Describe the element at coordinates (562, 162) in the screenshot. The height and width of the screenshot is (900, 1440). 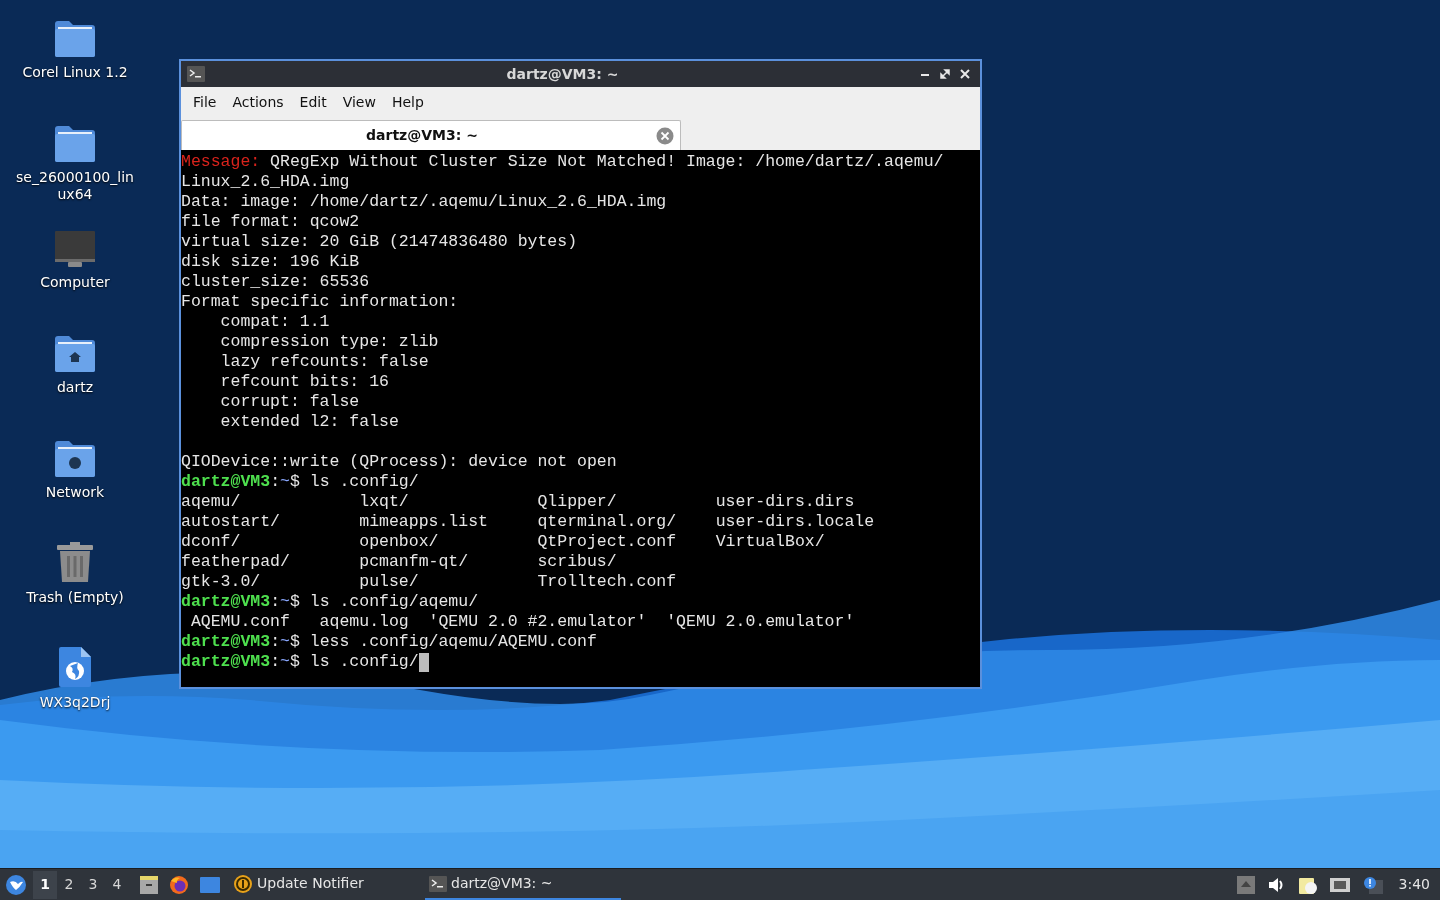
I see `terminal-line: Message: QRegExp Without Cluster Size Not Matched! Image: /home/dartz/.aqemu/` at that location.